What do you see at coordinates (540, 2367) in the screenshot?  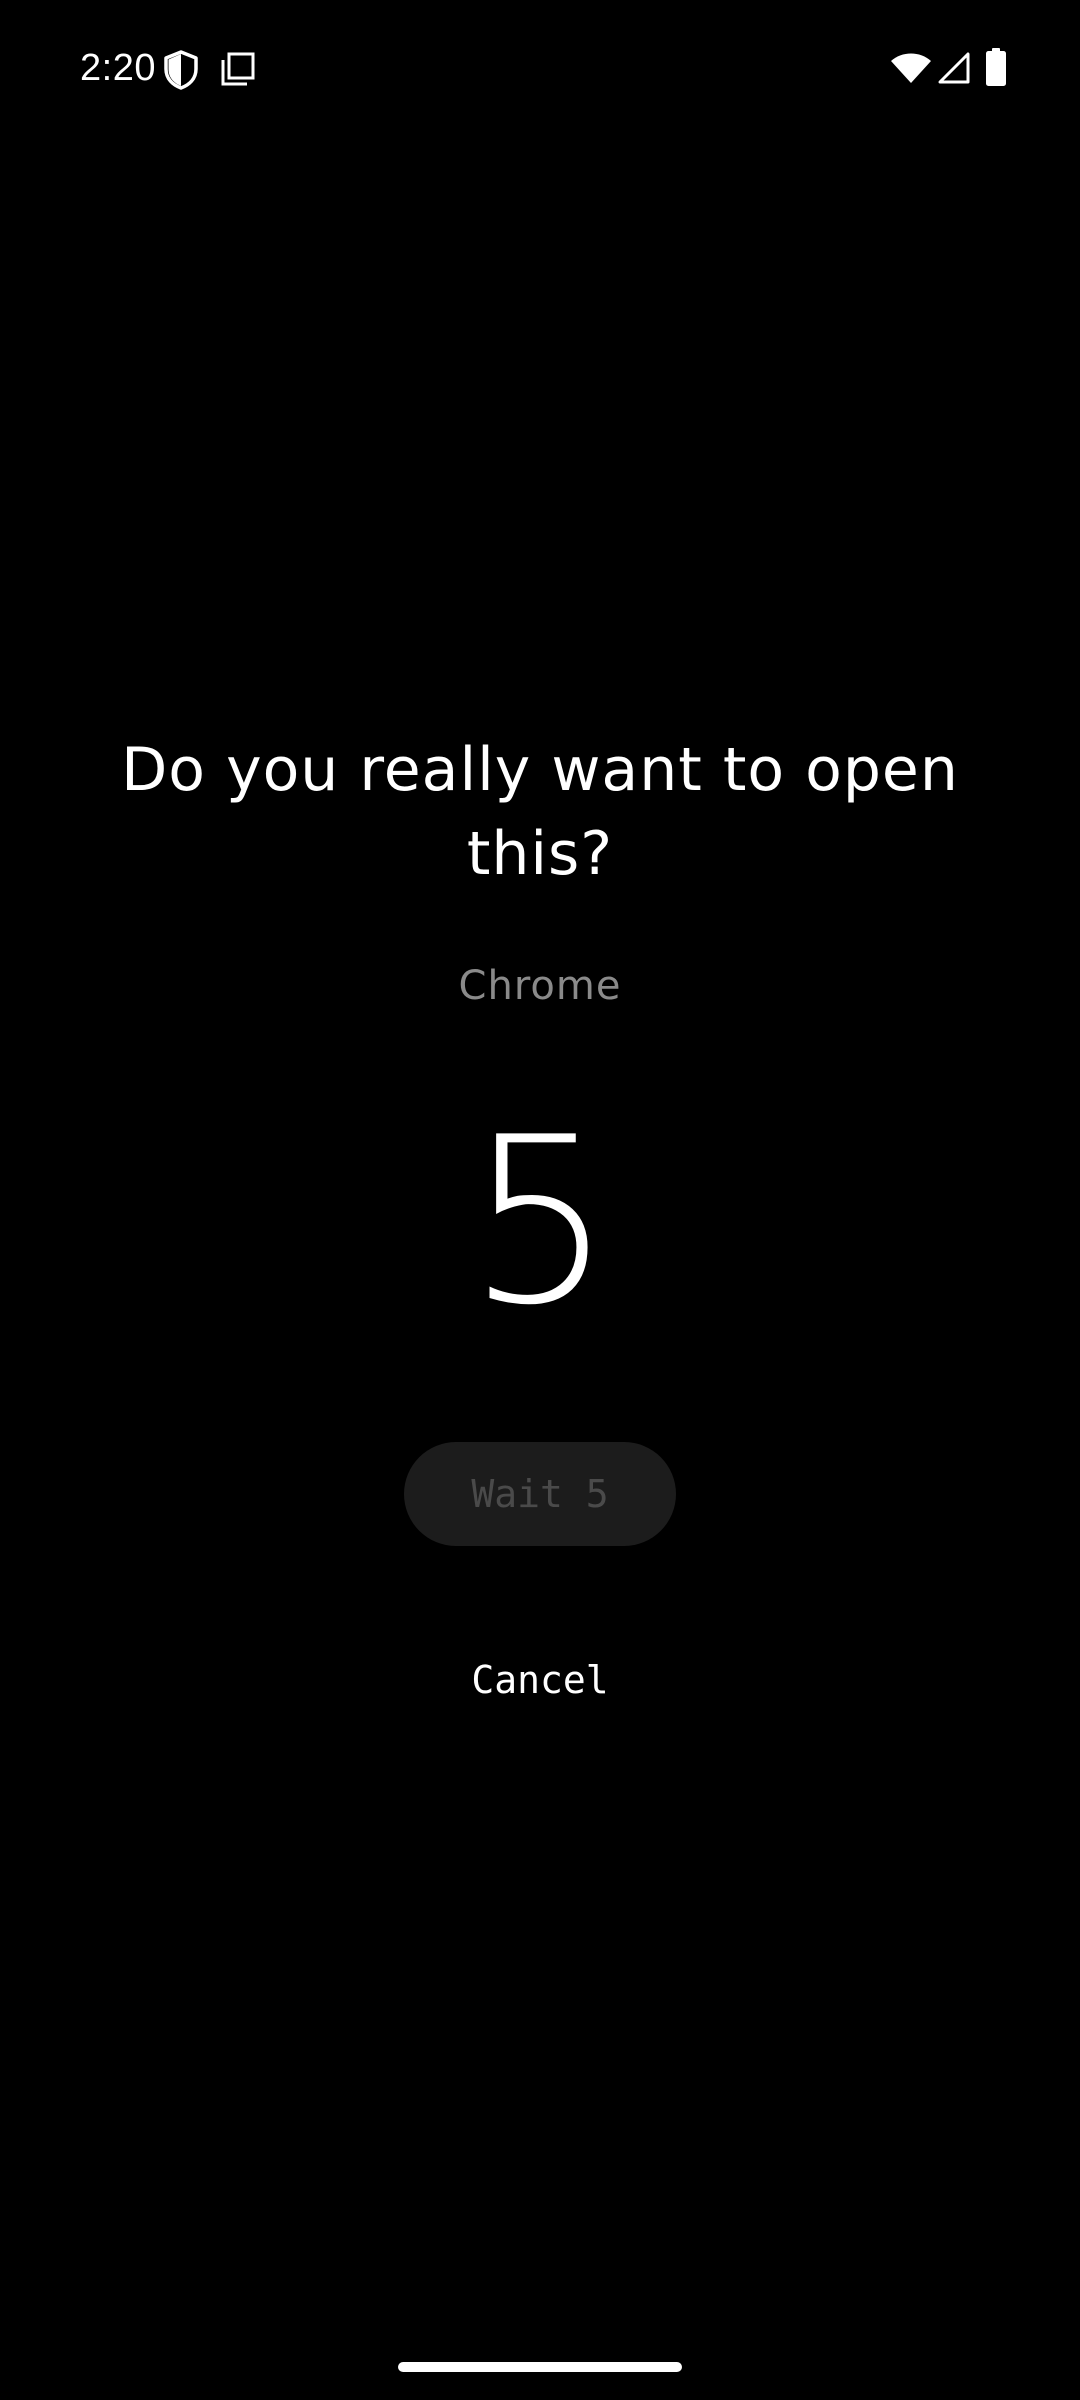 I see `home-indicator` at bounding box center [540, 2367].